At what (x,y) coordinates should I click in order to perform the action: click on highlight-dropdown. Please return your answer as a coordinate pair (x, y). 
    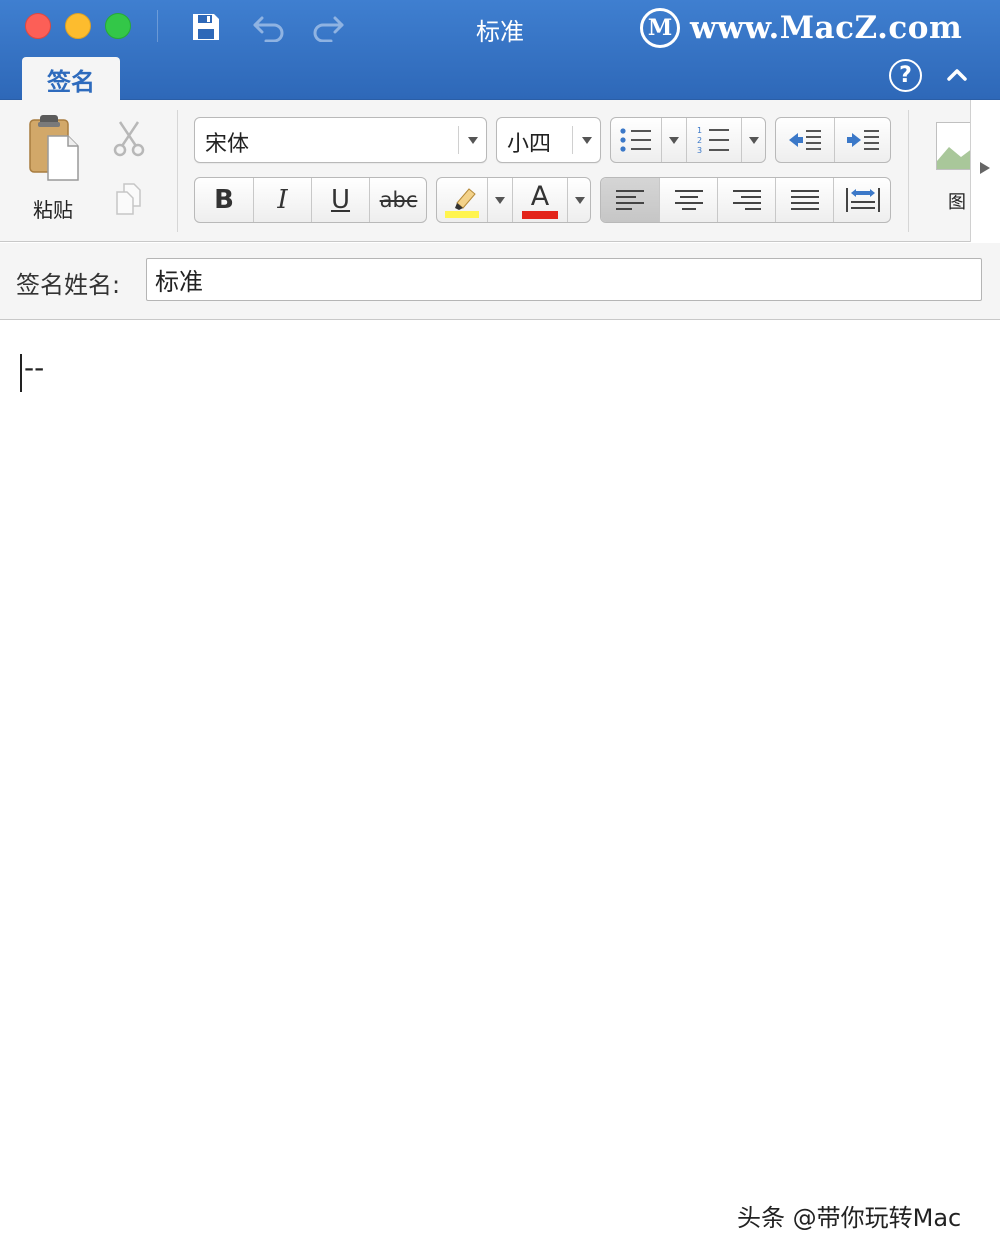
    Looking at the image, I should click on (500, 200).